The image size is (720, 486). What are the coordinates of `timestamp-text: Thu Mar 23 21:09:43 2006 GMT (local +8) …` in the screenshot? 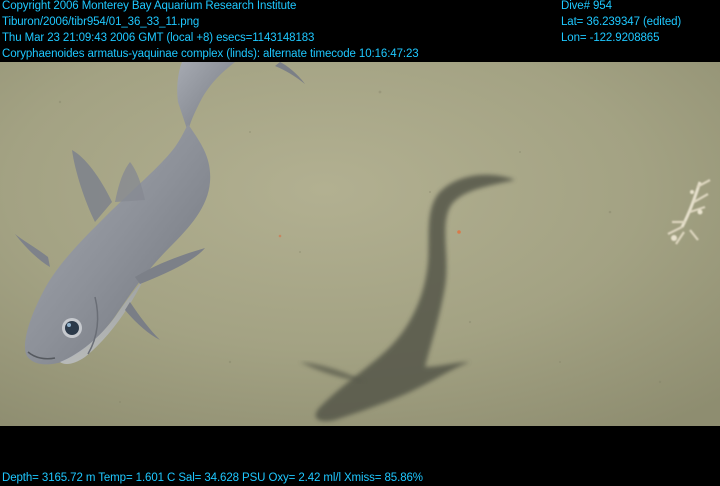 It's located at (158, 38).